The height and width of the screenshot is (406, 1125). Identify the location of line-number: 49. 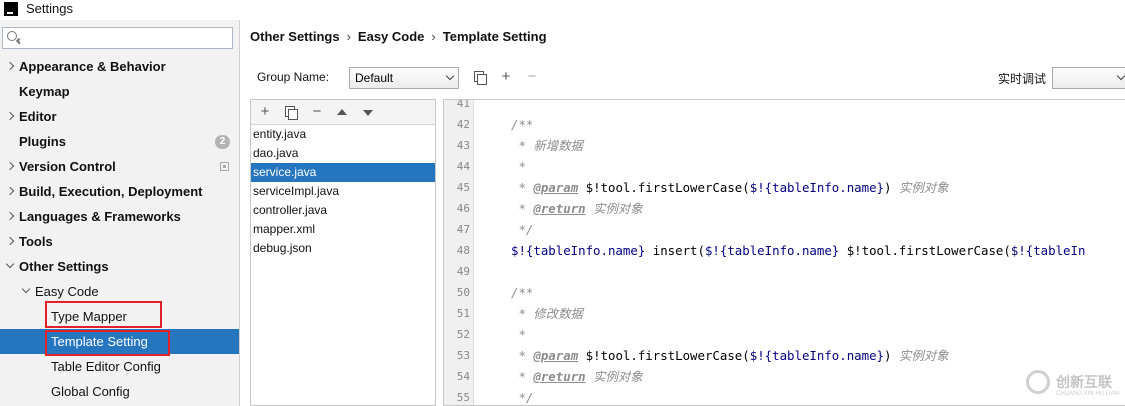
(463, 271).